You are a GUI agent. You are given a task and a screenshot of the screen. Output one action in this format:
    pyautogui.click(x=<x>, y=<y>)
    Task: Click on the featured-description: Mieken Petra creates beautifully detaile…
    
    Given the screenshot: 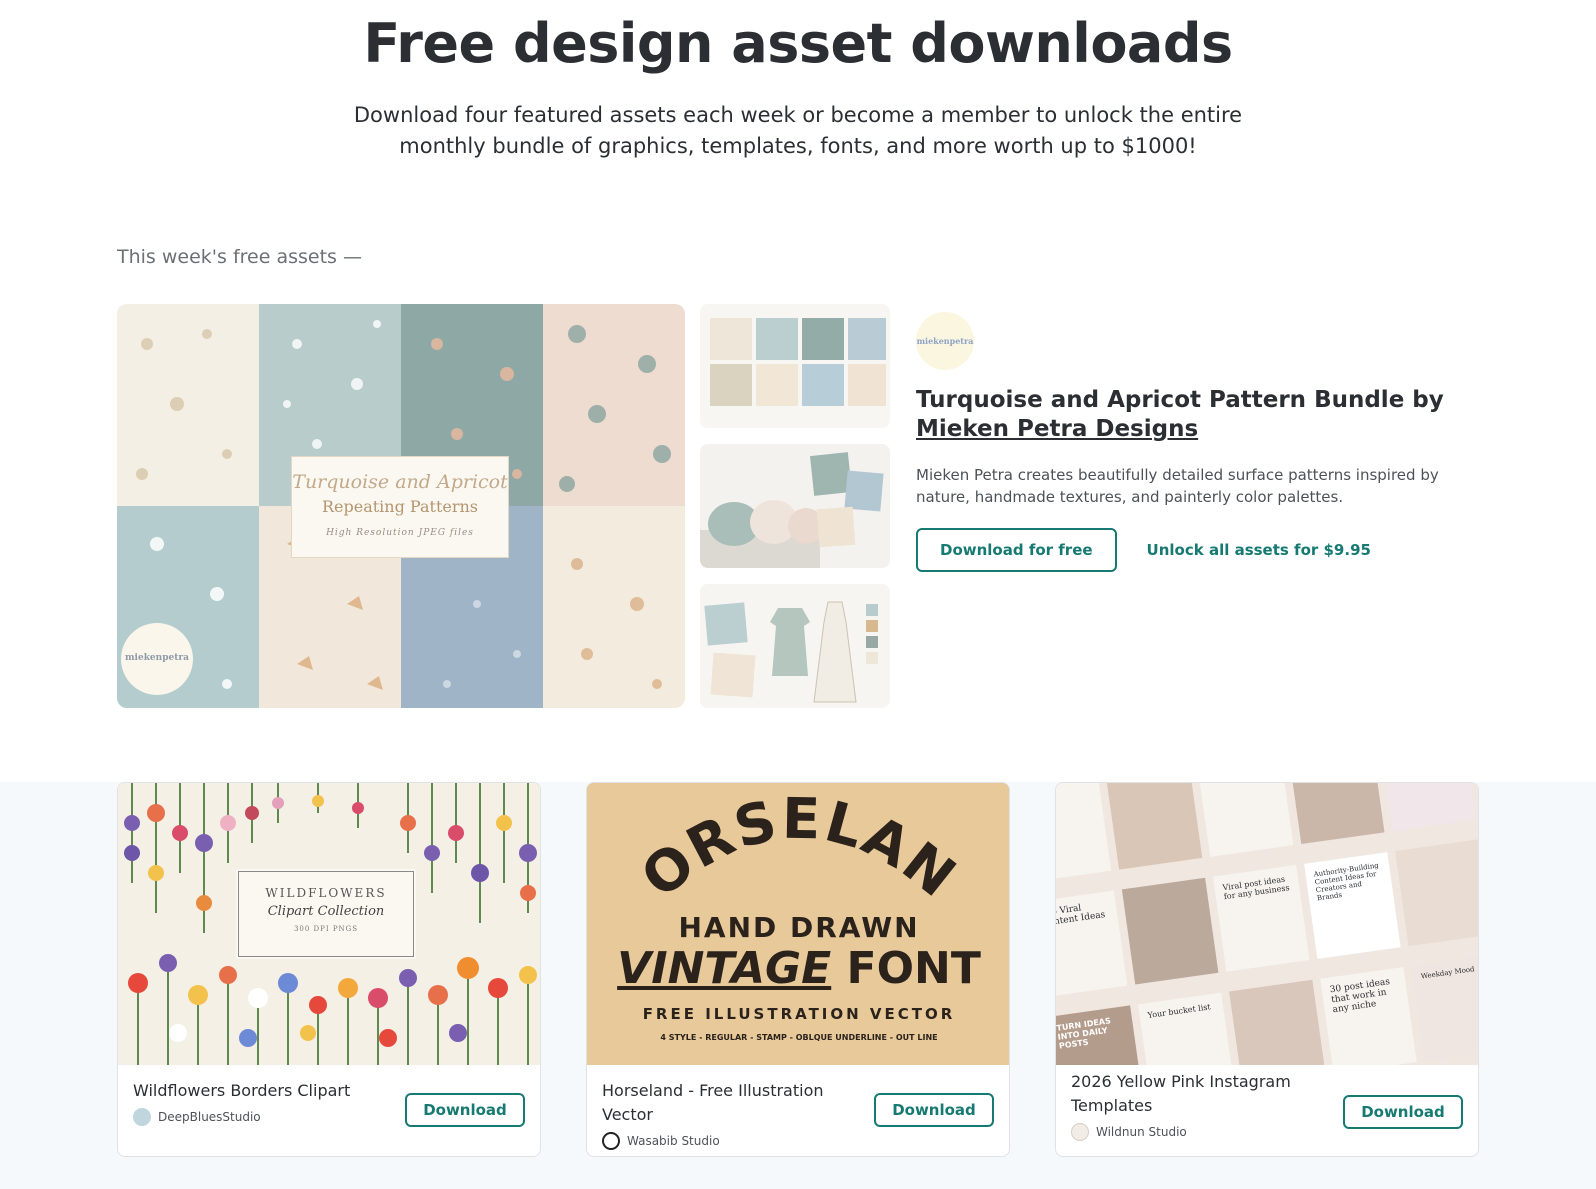 What is the action you would take?
    pyautogui.click(x=1177, y=486)
    